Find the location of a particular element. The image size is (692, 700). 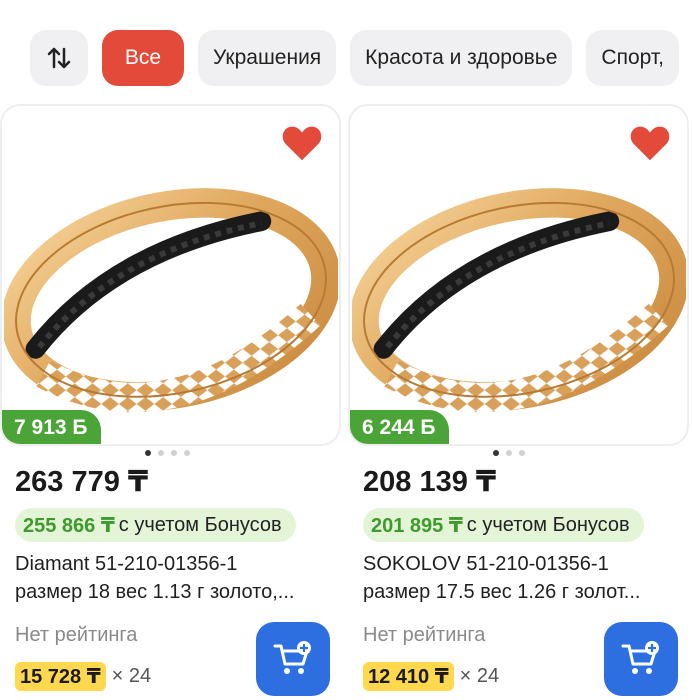

installment-amount: 15 728 ₸ is located at coordinates (60, 676).